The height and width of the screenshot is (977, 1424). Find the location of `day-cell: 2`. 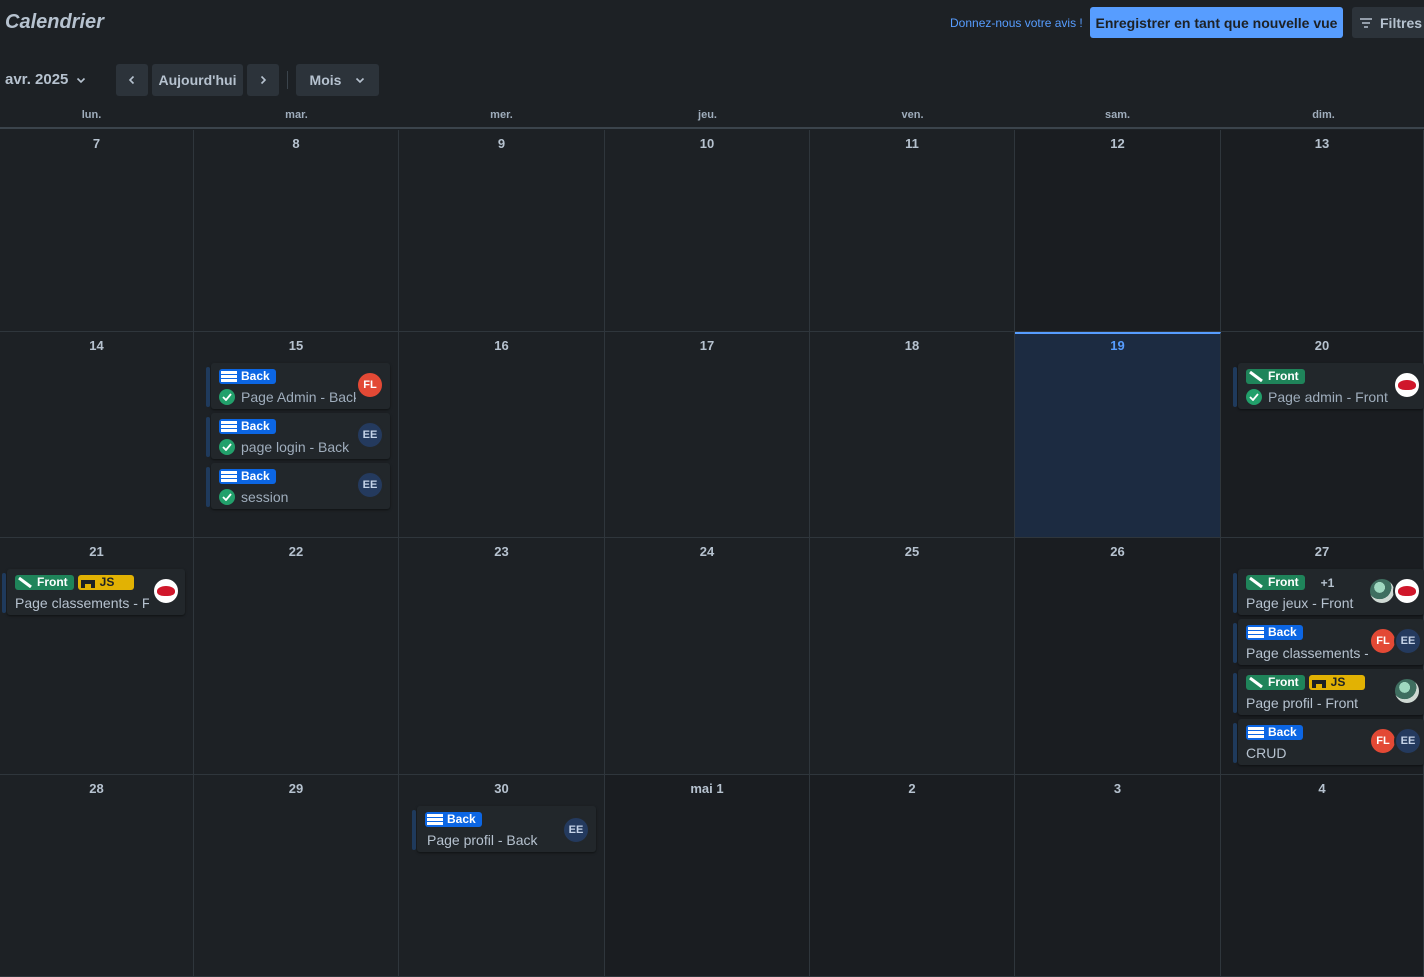

day-cell: 2 is located at coordinates (912, 876).